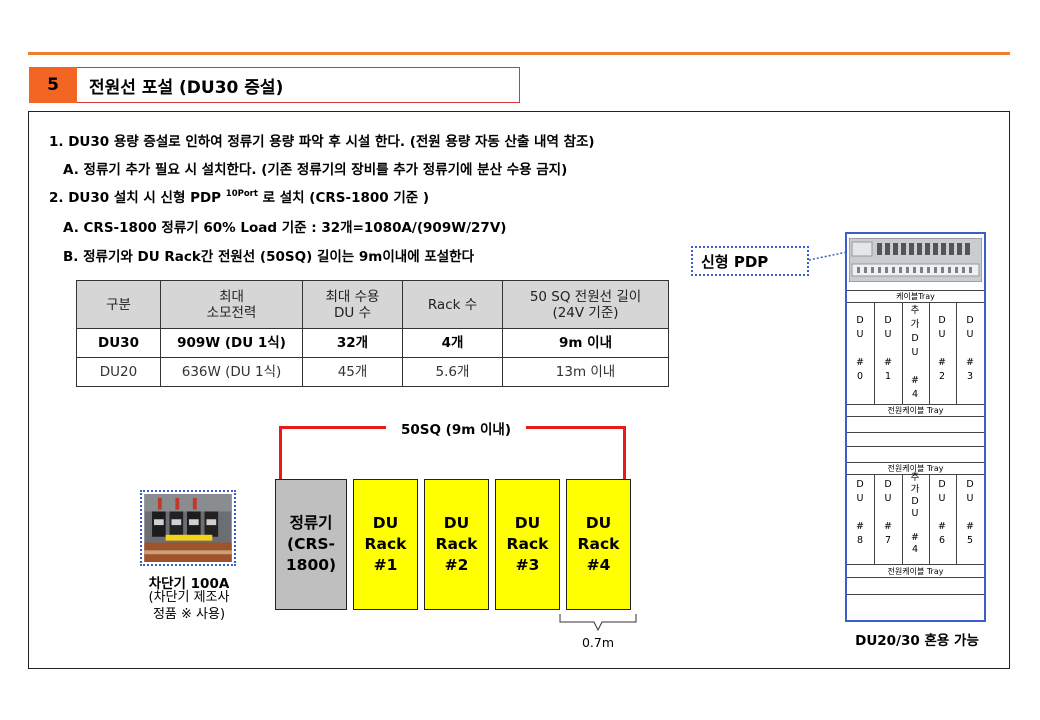 The image size is (1040, 720). What do you see at coordinates (231, 304) in the screenshot?
I see `table-header: 최대 소모전력` at bounding box center [231, 304].